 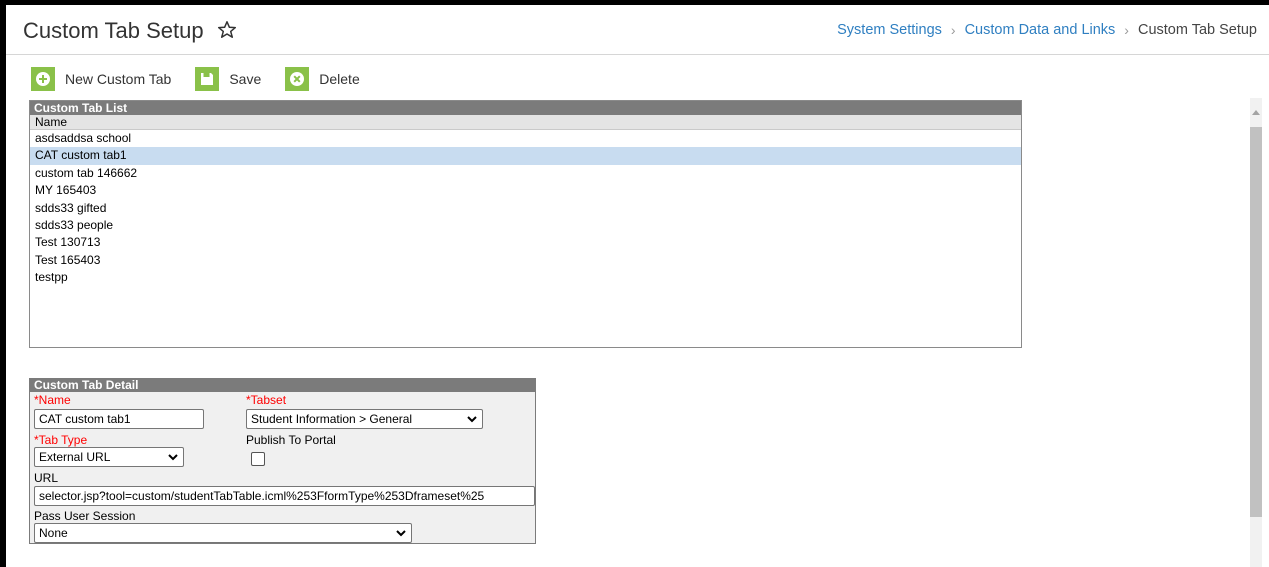 I want to click on tabset-label: *Tabset, so click(x=266, y=400).